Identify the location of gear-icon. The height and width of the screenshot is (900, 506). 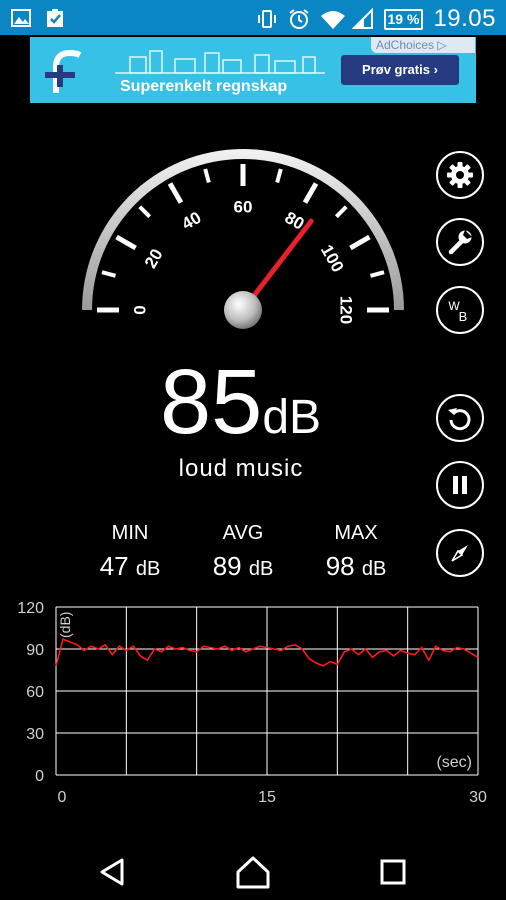
(460, 175).